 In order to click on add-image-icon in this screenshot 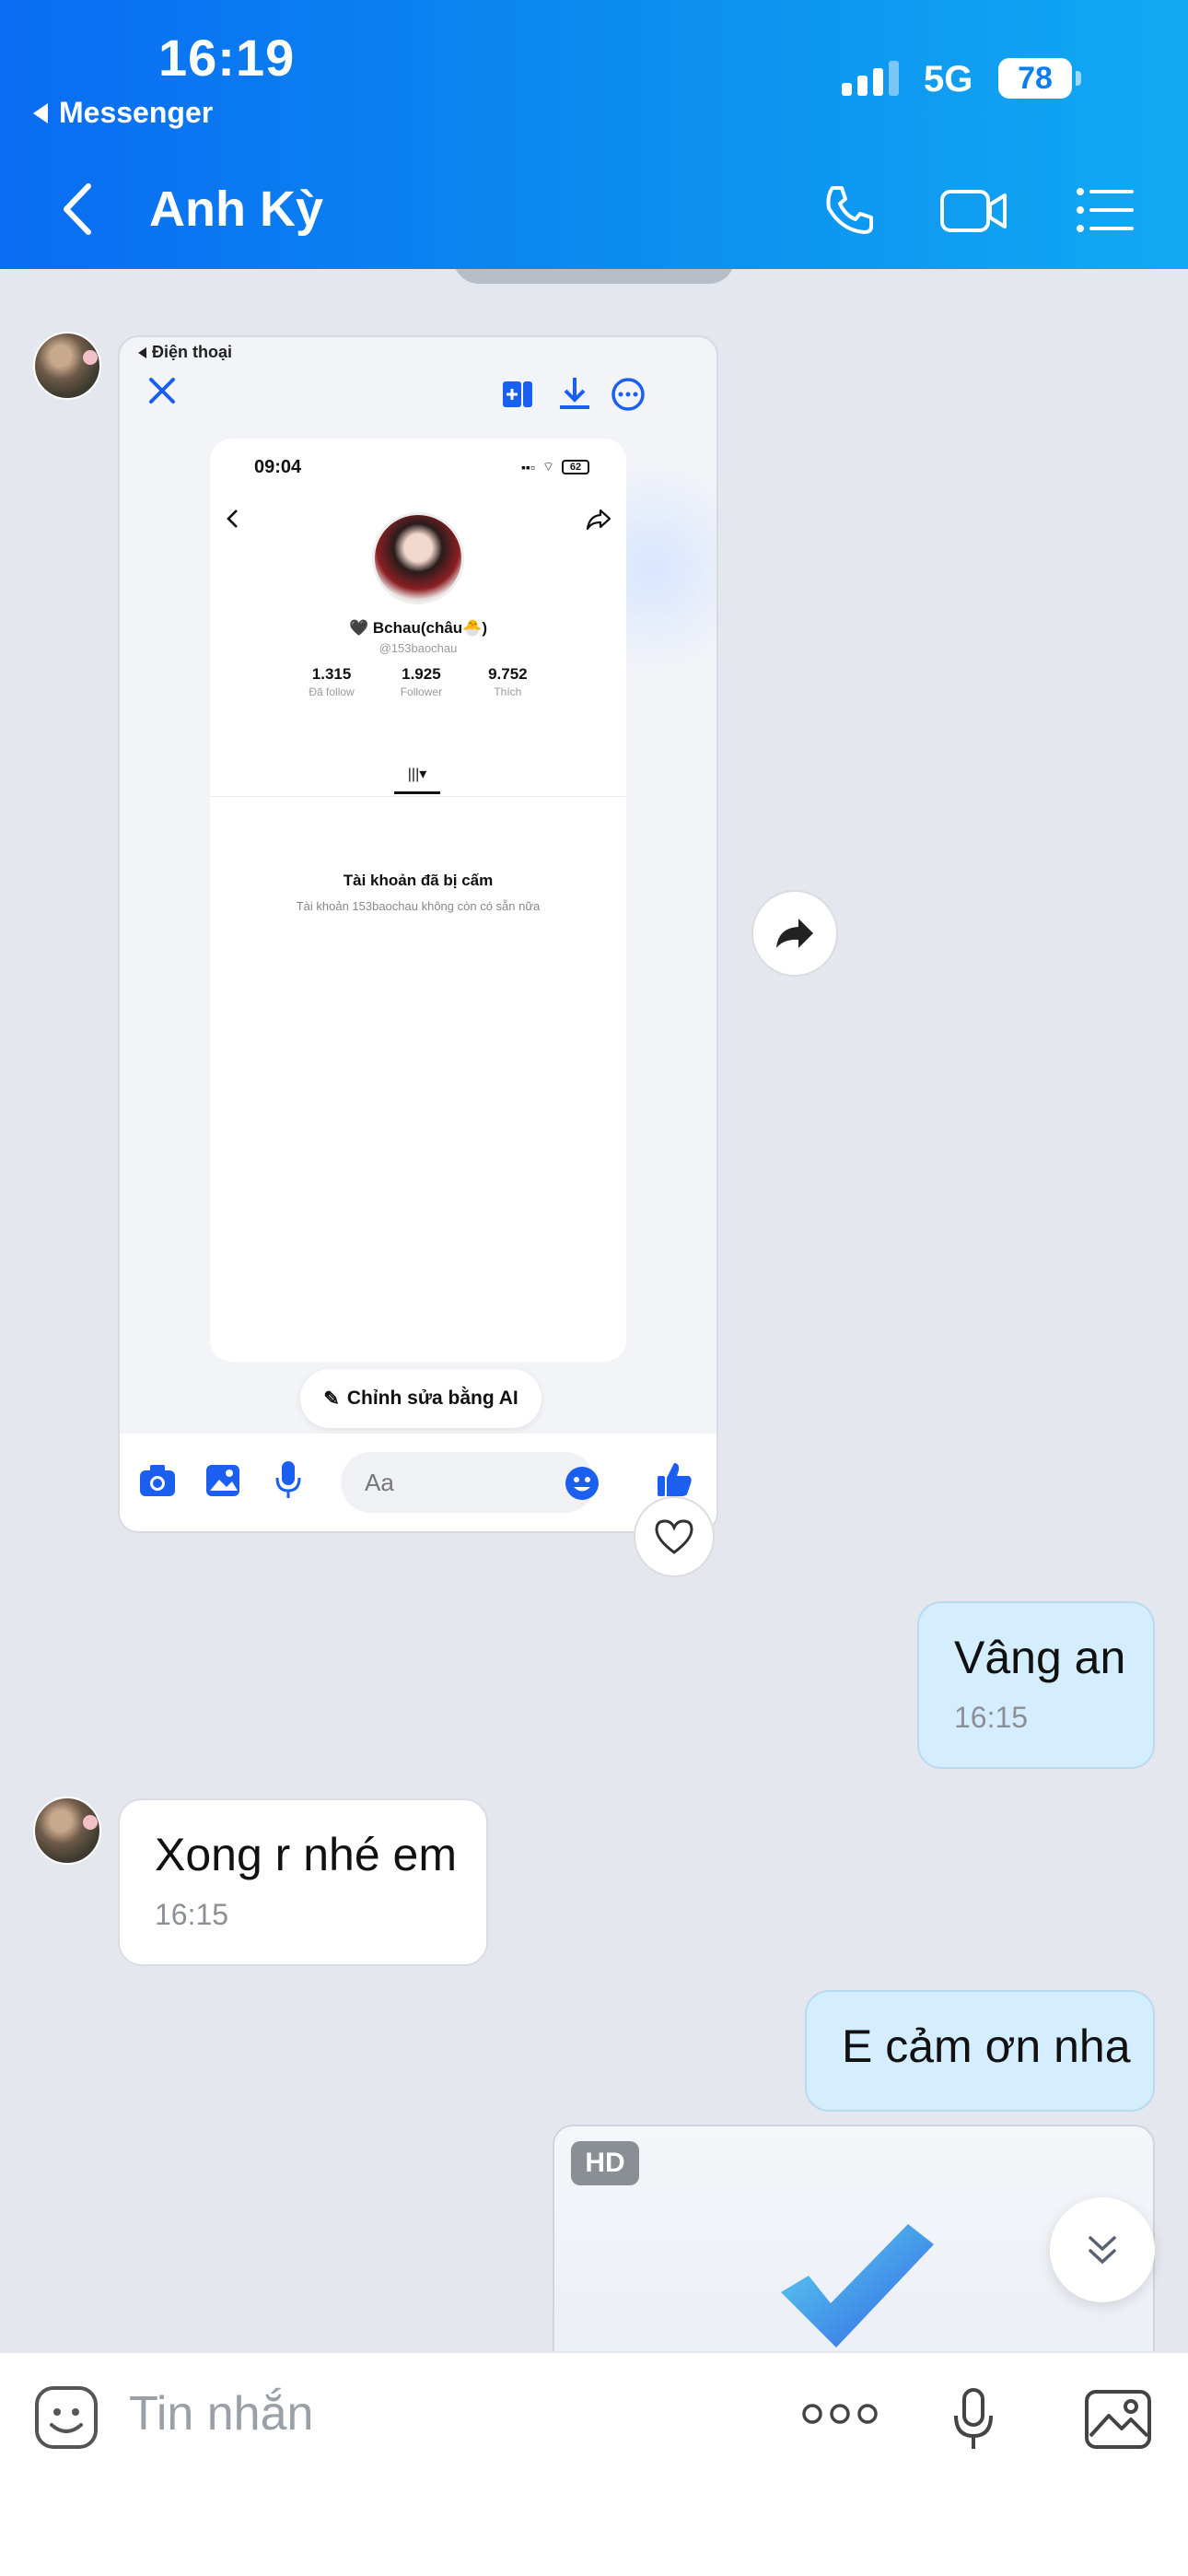, I will do `click(517, 394)`.